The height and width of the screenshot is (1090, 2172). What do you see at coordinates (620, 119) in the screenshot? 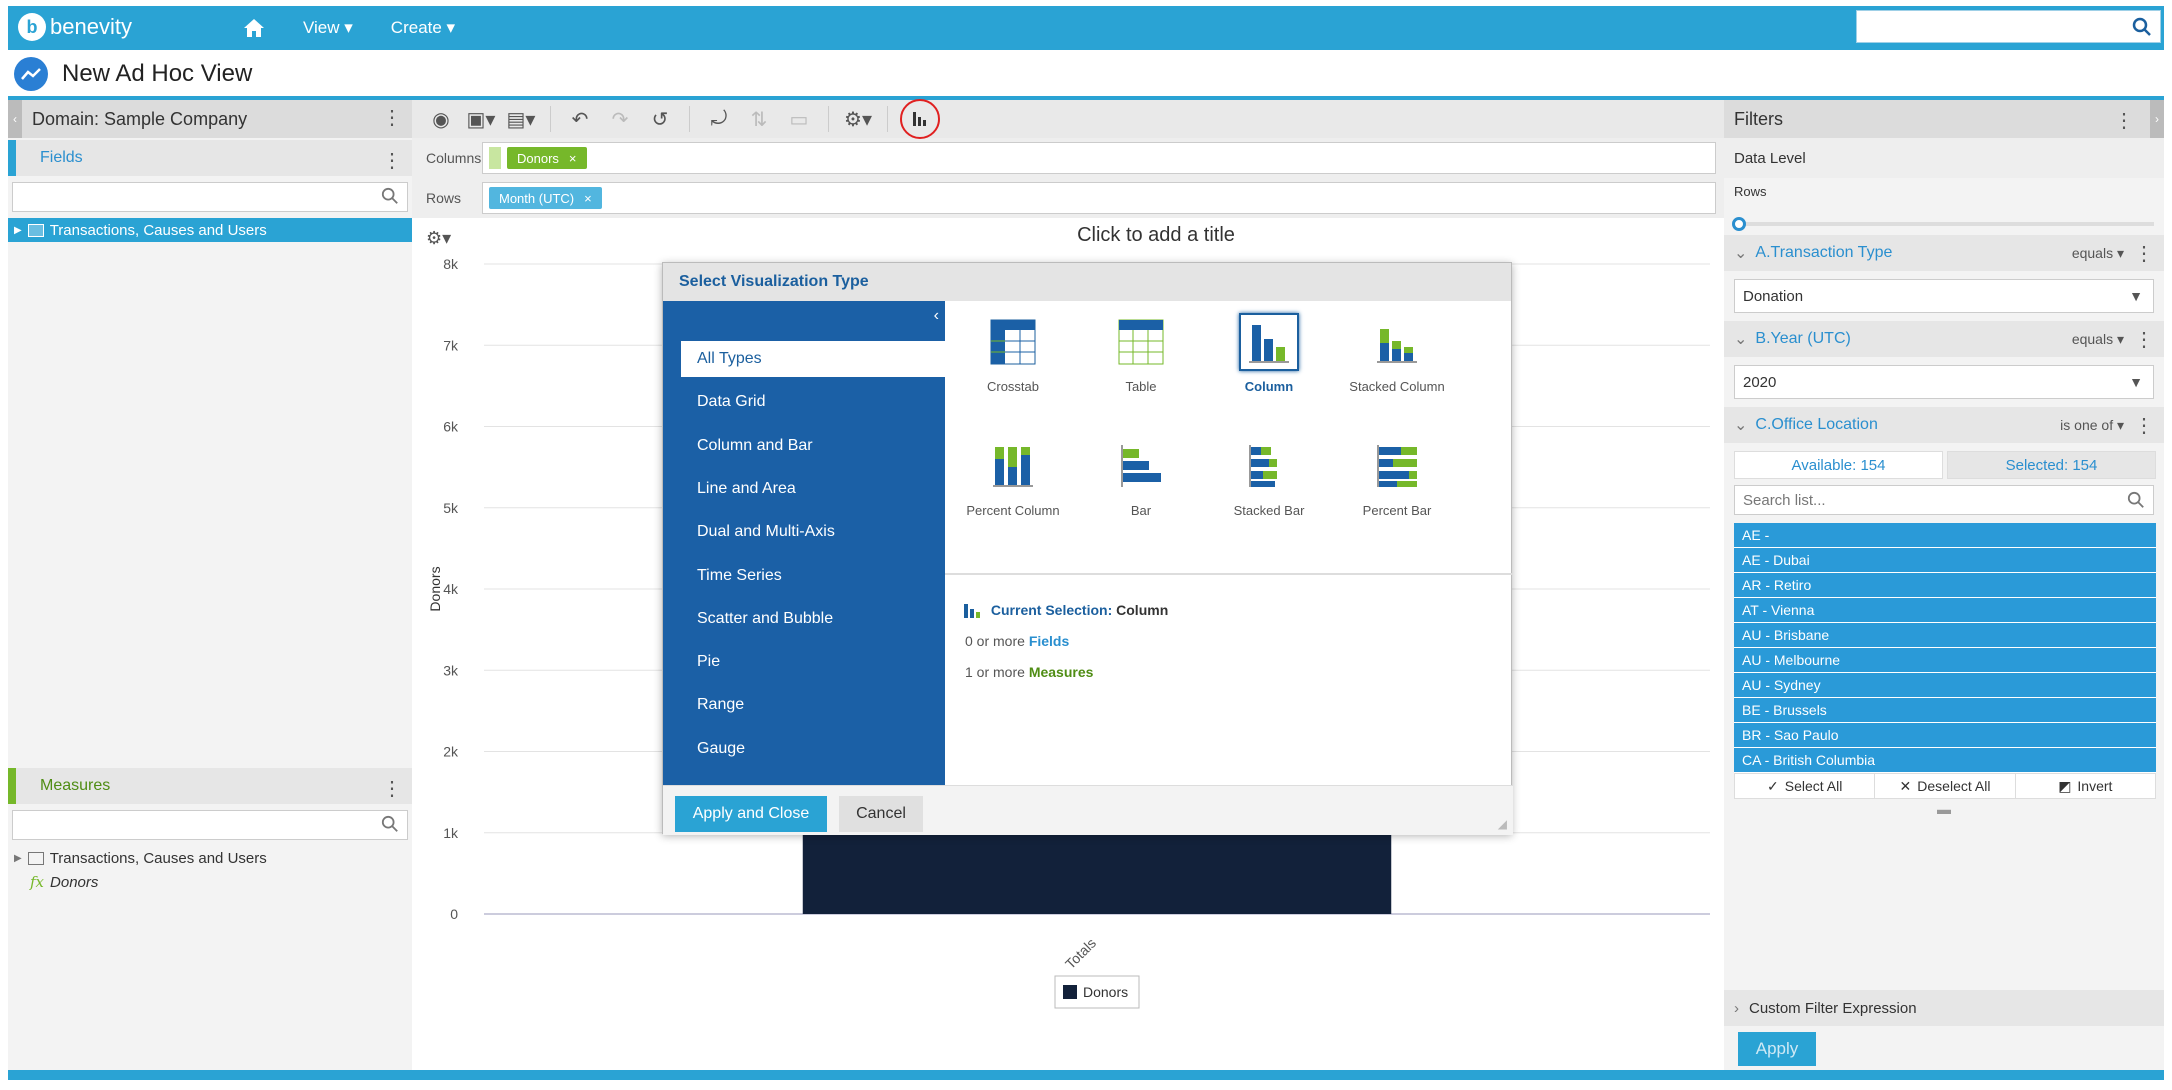
I see `redo-icon: ↷` at bounding box center [620, 119].